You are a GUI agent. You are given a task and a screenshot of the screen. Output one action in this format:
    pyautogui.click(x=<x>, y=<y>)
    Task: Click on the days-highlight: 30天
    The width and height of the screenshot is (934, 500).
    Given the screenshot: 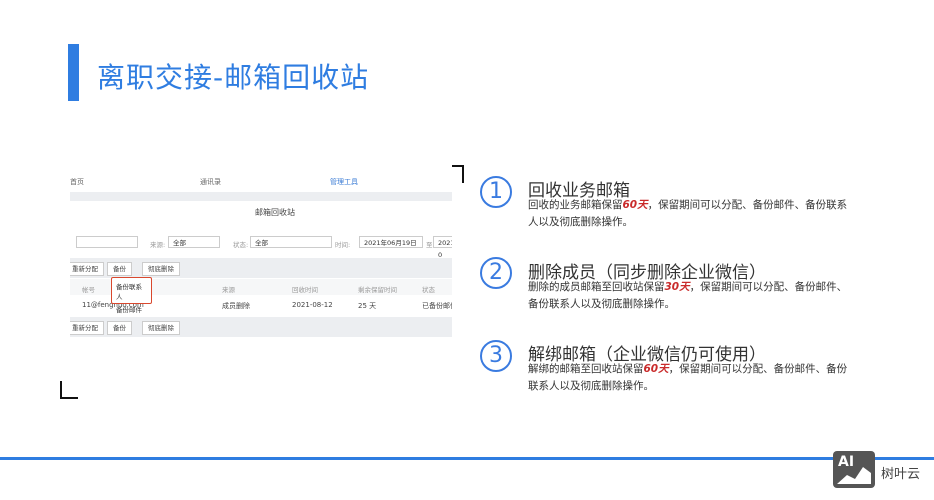 What is the action you would take?
    pyautogui.click(x=677, y=287)
    